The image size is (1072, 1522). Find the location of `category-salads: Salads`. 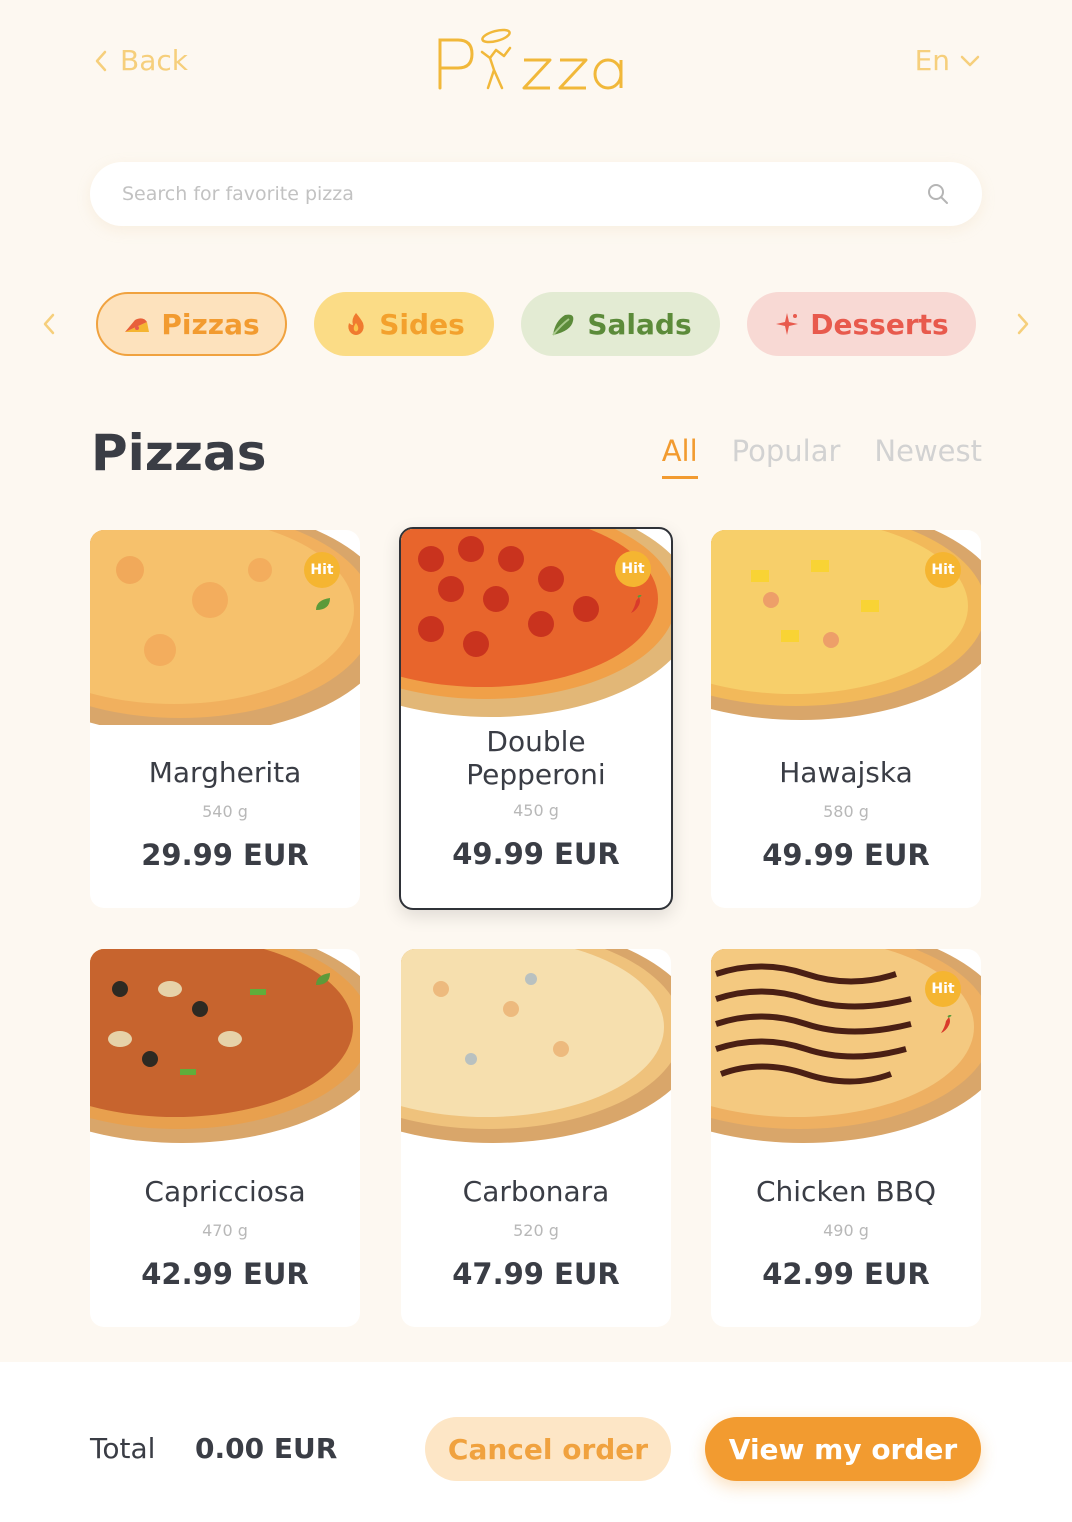

category-salads: Salads is located at coordinates (620, 324).